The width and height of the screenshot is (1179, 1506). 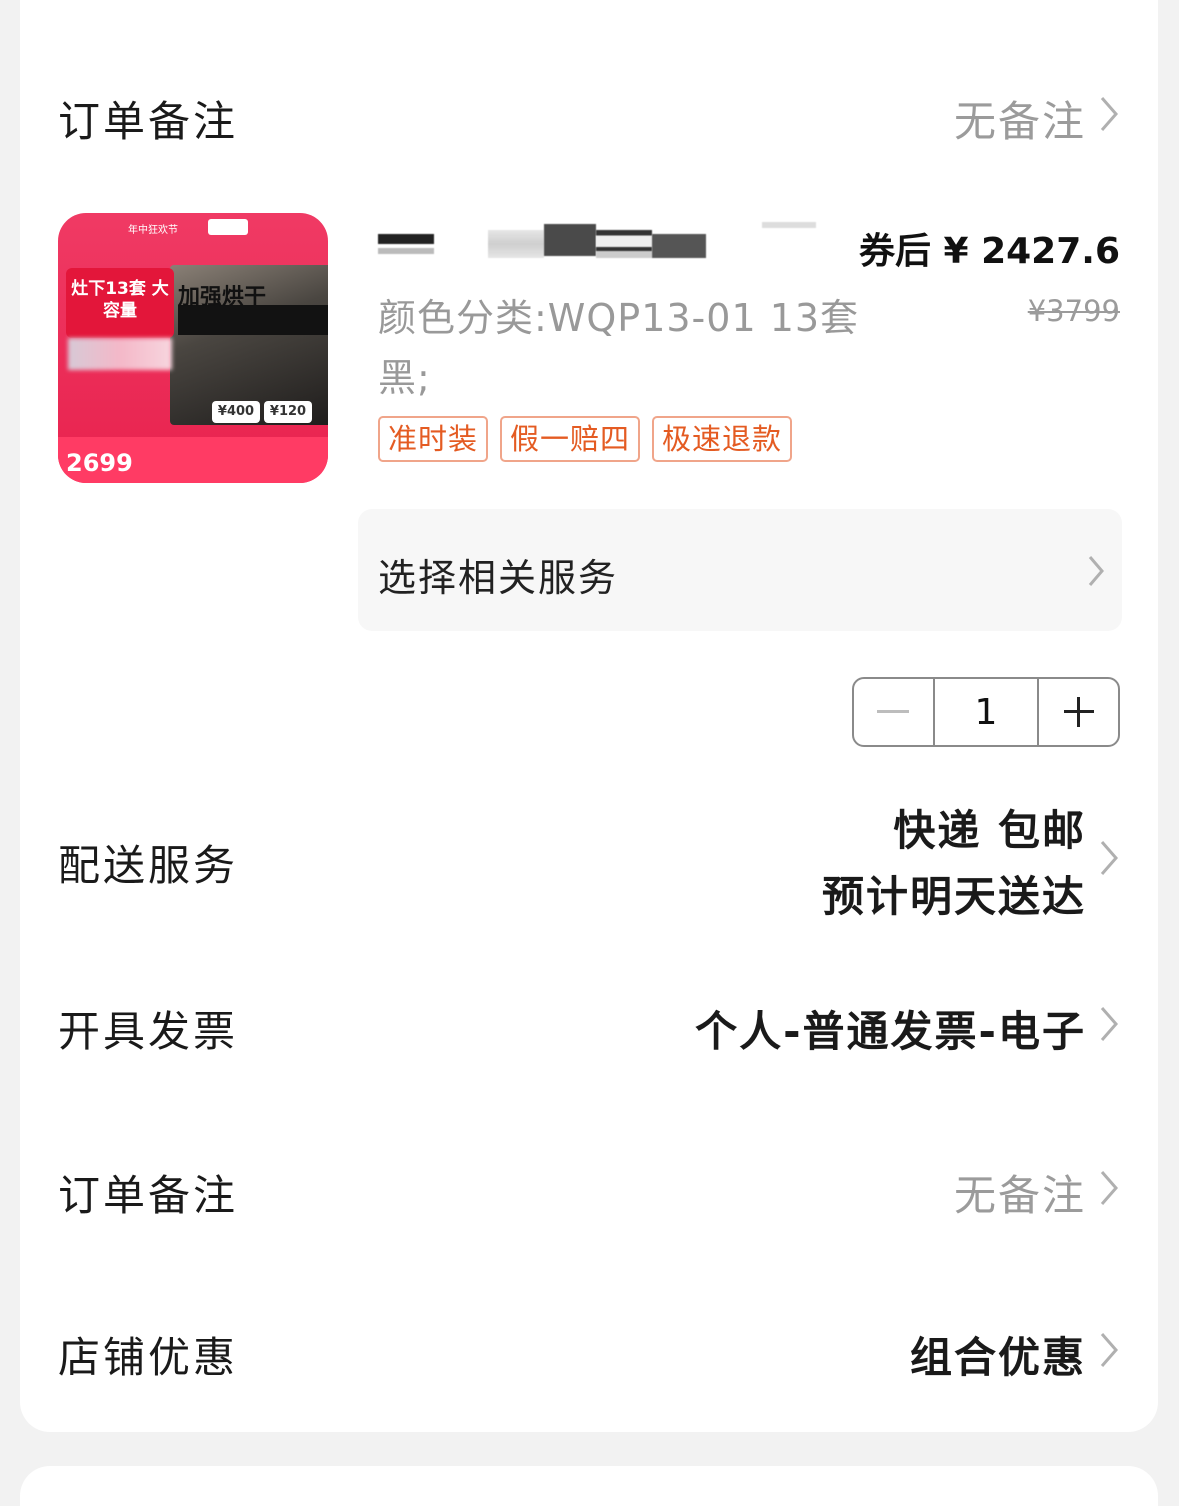 What do you see at coordinates (589, 1192) in the screenshot?
I see `order-note-row: 订单备注 无备注` at bounding box center [589, 1192].